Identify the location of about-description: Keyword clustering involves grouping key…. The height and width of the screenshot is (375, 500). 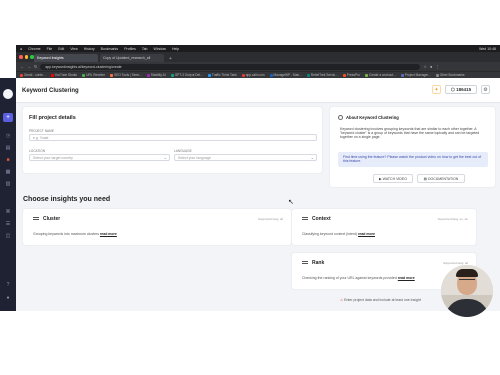
(410, 133).